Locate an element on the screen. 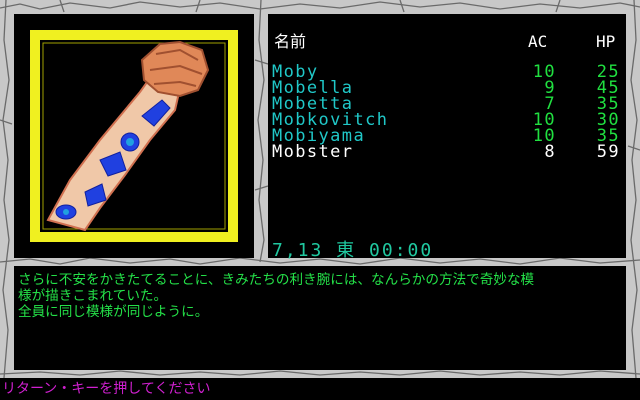  message-line: 全員に同じ模様が同じように。 is located at coordinates (113, 312).